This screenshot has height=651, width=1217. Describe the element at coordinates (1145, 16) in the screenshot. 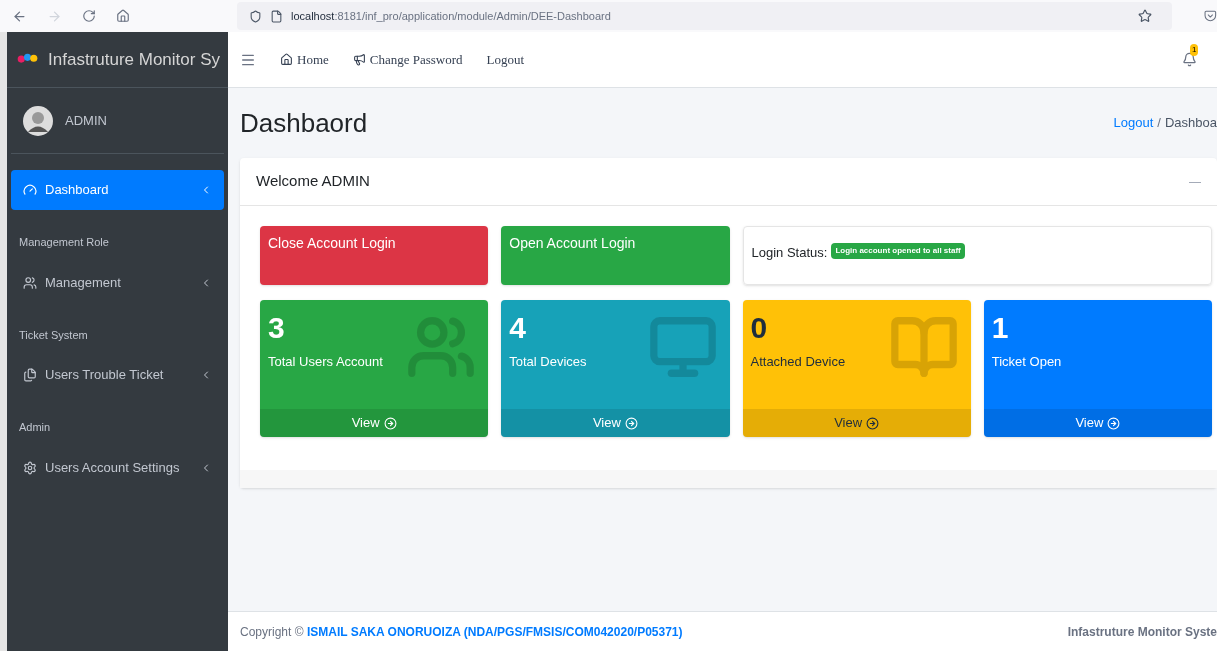

I see `bookmark-icon` at that location.